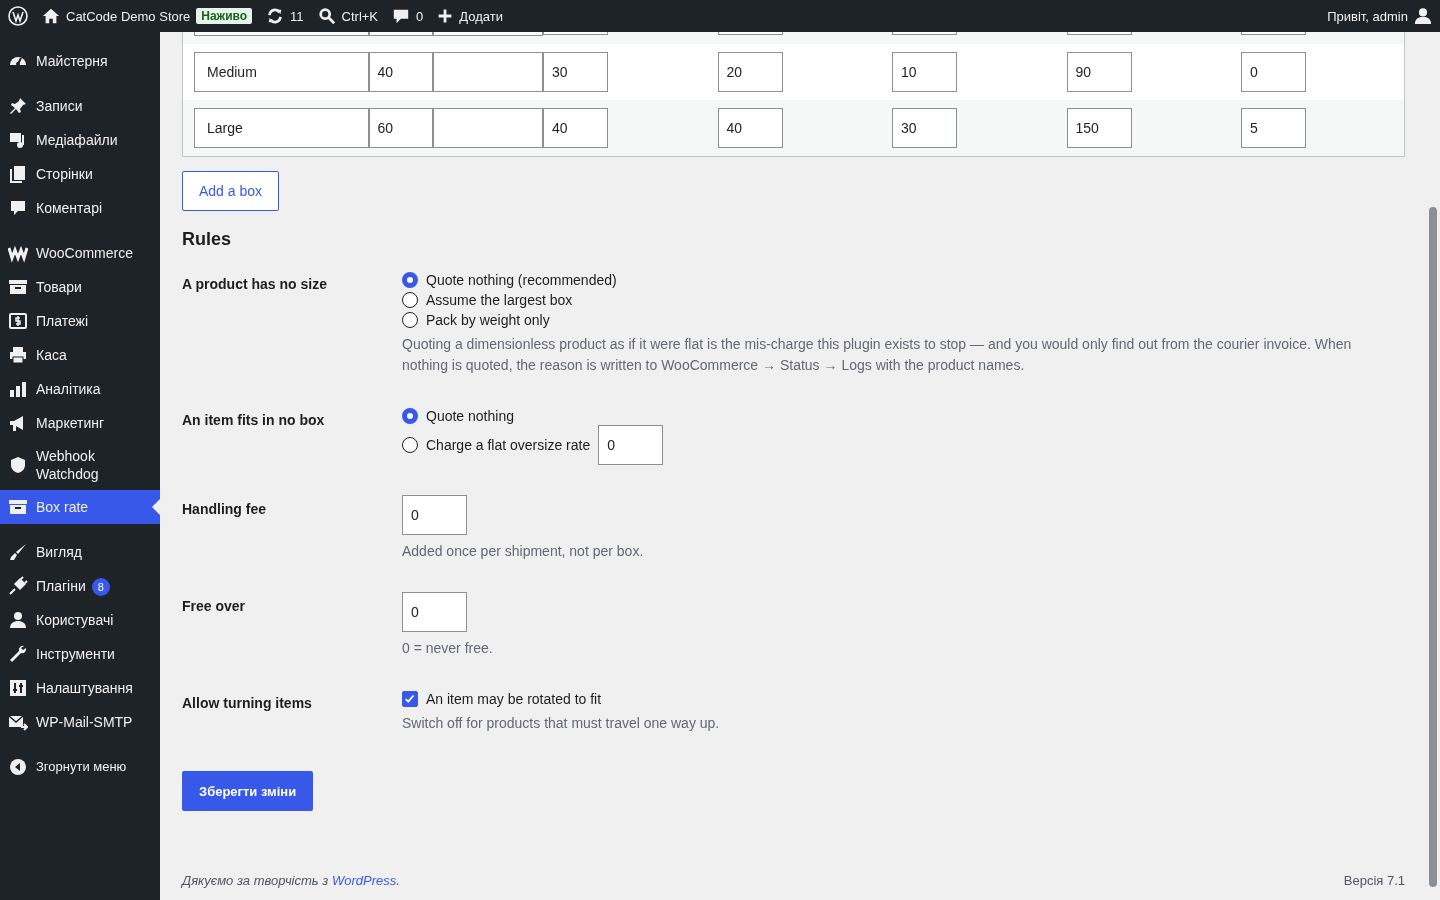  Describe the element at coordinates (80, 507) in the screenshot. I see `sidebar-item: Box rate` at that location.